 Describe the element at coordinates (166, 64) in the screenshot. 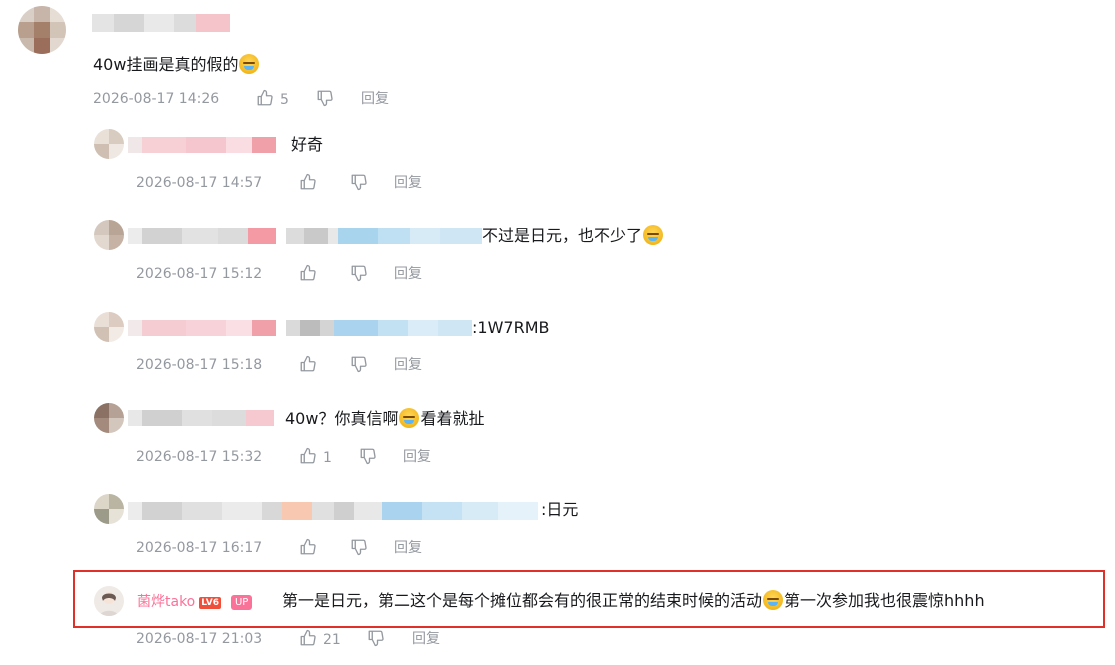

I see `comment-text-body: 40w挂画是真的假的` at that location.